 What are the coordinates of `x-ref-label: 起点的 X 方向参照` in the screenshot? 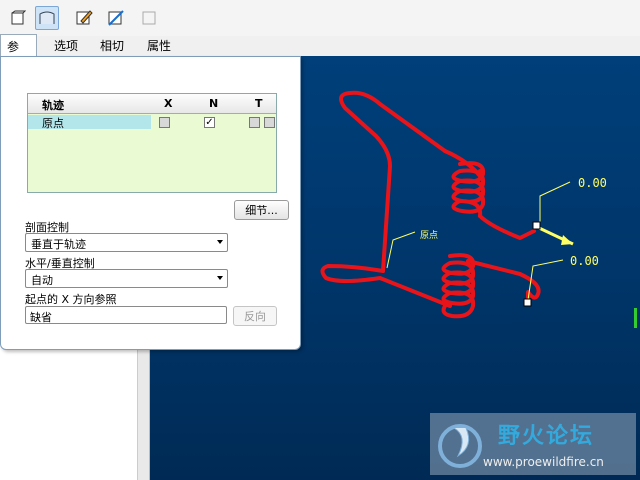 It's located at (71, 299).